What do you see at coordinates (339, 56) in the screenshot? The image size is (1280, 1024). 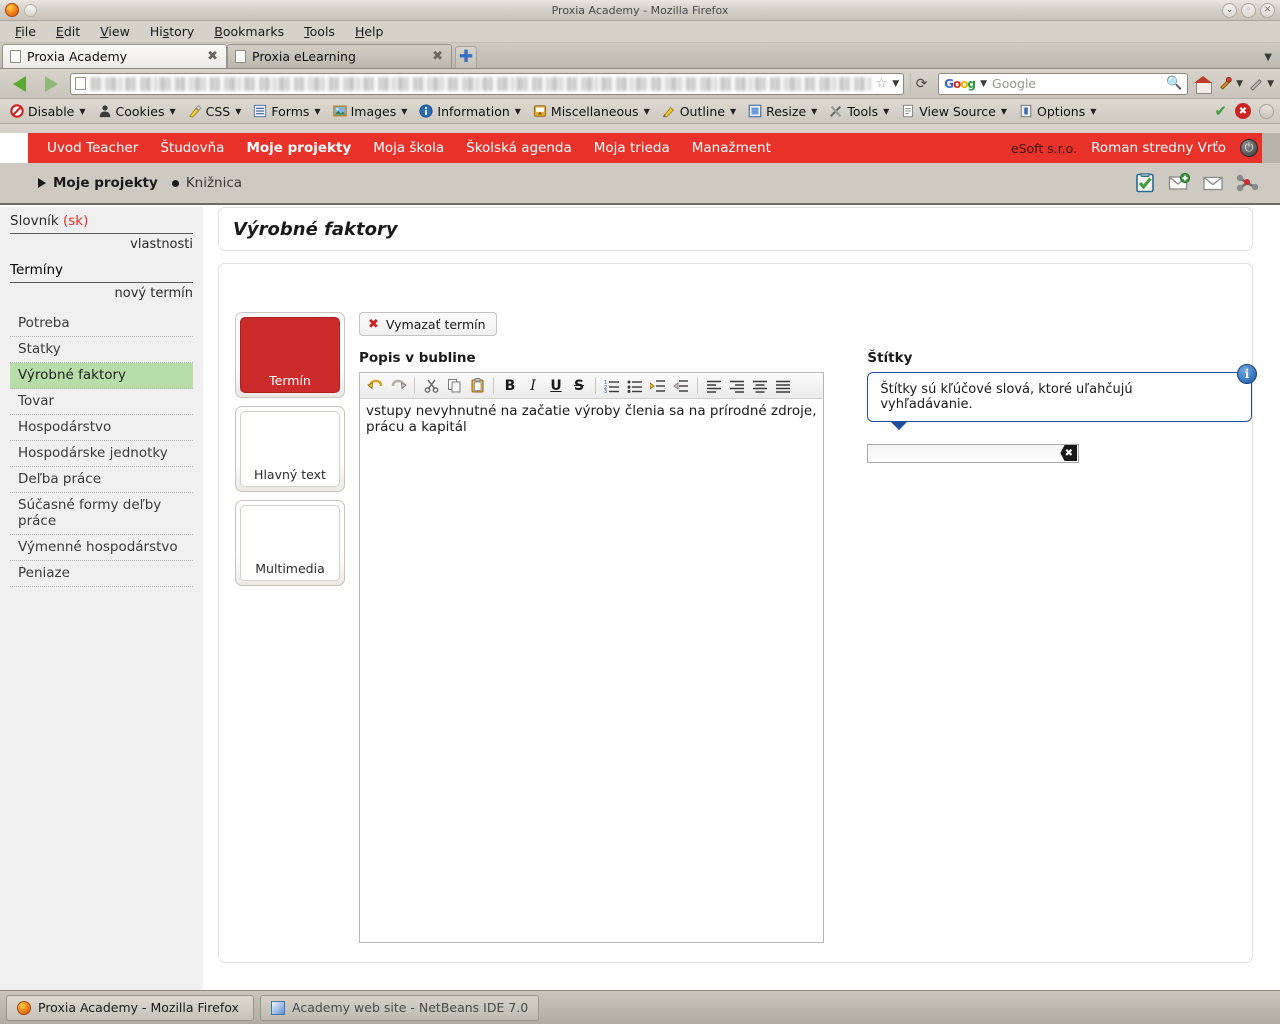 I see `tab-proxia-elearning: Proxia eLearning ✖` at bounding box center [339, 56].